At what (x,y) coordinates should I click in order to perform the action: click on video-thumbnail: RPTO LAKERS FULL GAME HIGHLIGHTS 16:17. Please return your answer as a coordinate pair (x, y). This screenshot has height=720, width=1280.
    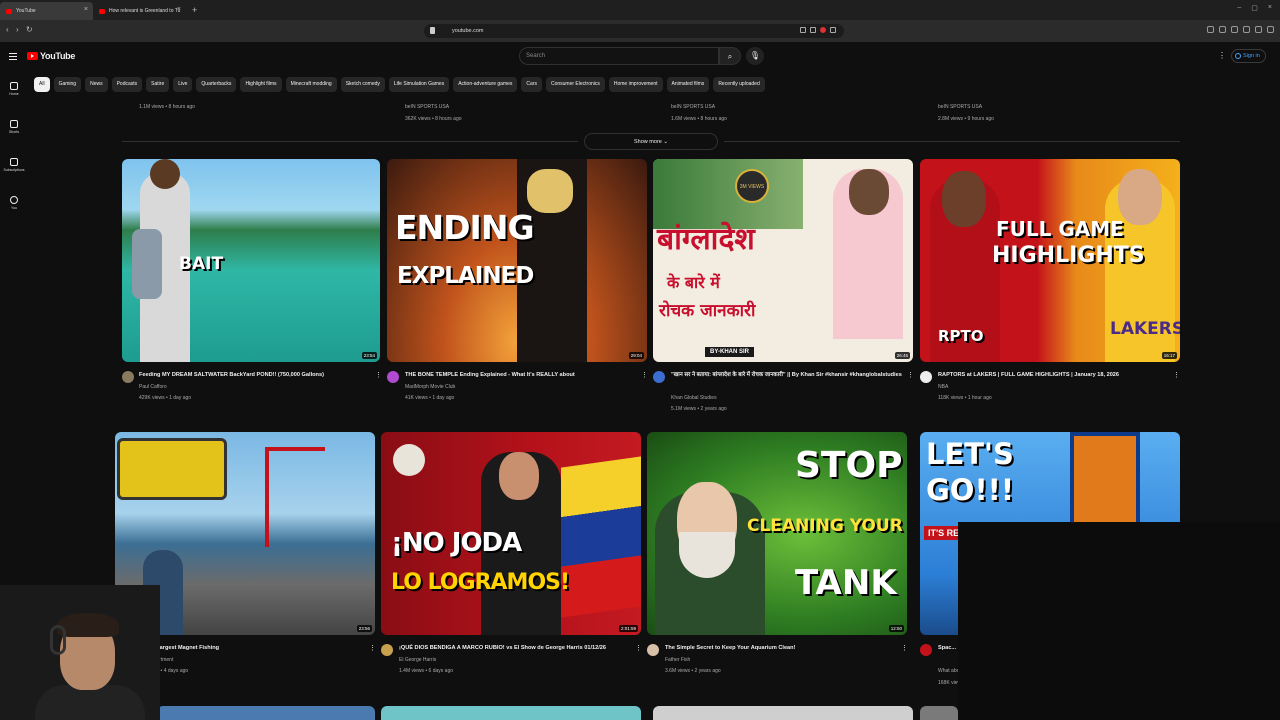
    Looking at the image, I should click on (1050, 260).